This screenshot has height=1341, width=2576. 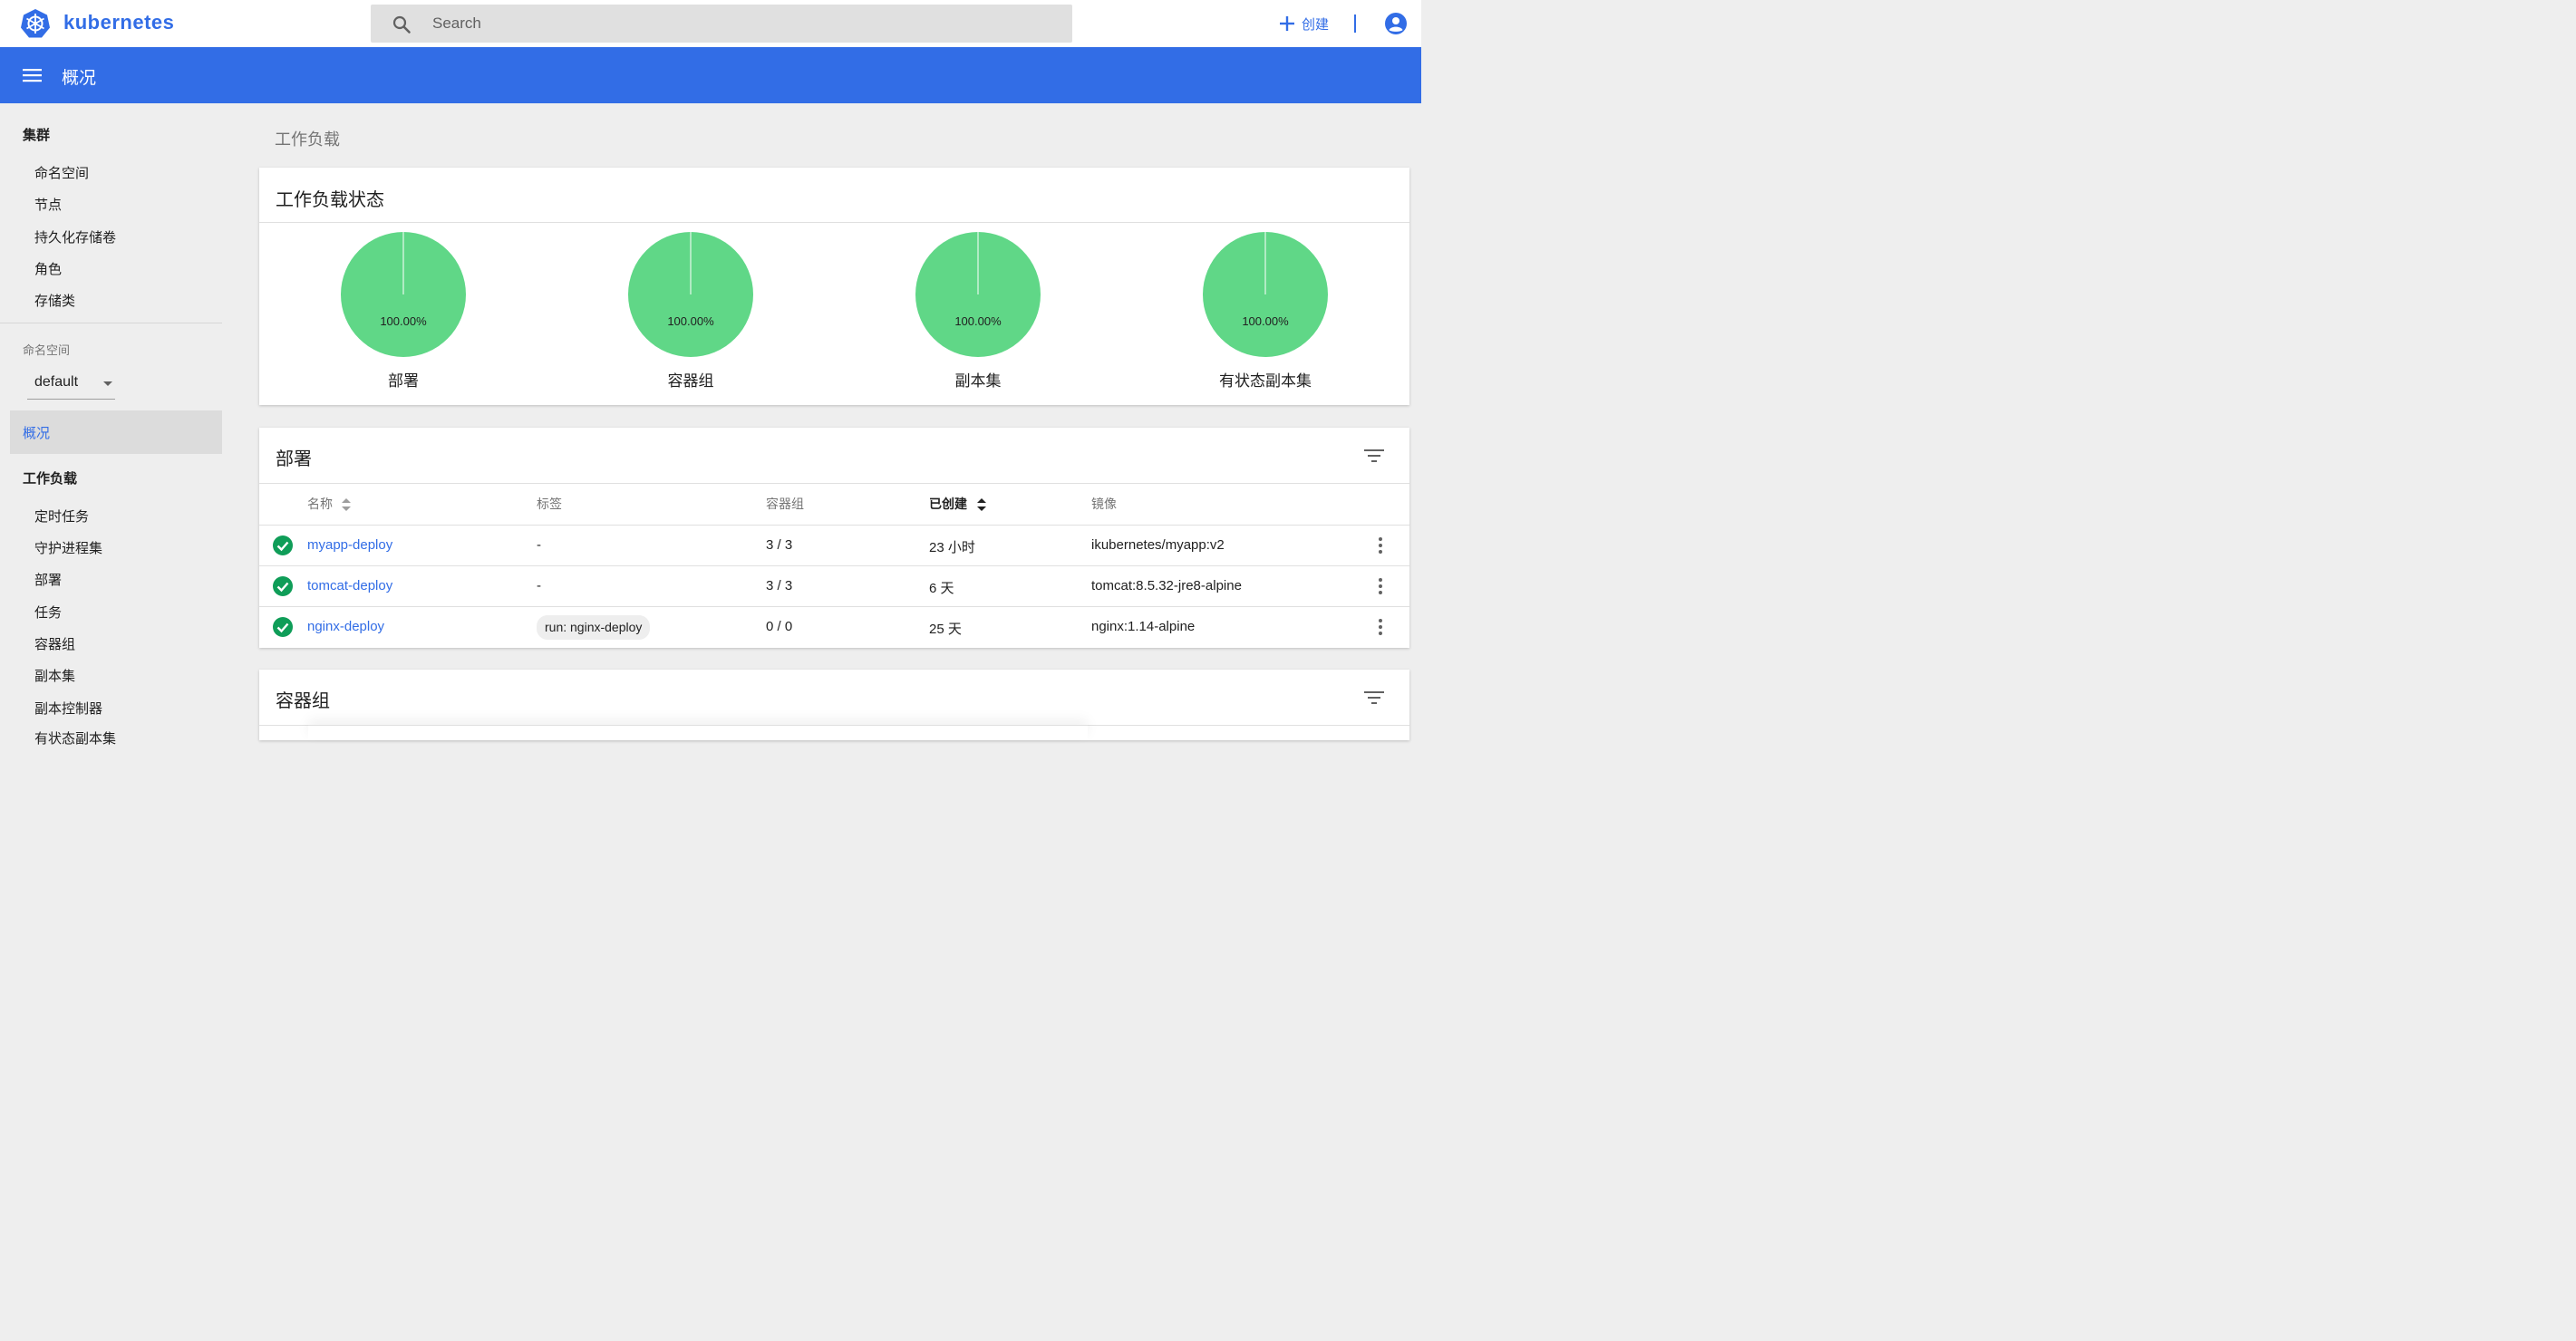 What do you see at coordinates (345, 626) in the screenshot?
I see `deployment-name-link: nginx-deploy` at bounding box center [345, 626].